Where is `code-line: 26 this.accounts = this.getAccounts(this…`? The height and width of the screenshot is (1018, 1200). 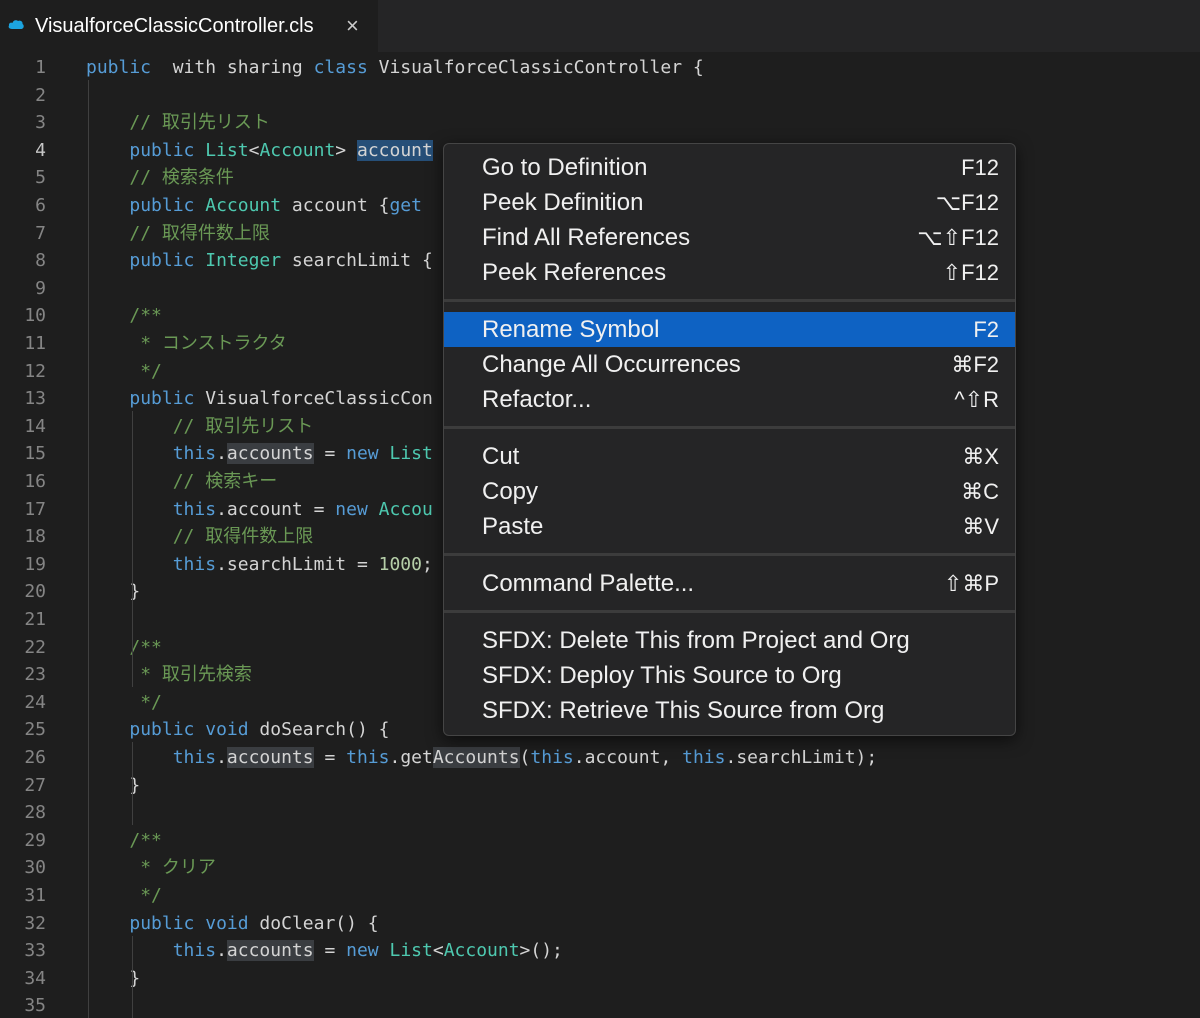
code-line: 26 this.accounts = this.getAccounts(this… is located at coordinates (600, 757).